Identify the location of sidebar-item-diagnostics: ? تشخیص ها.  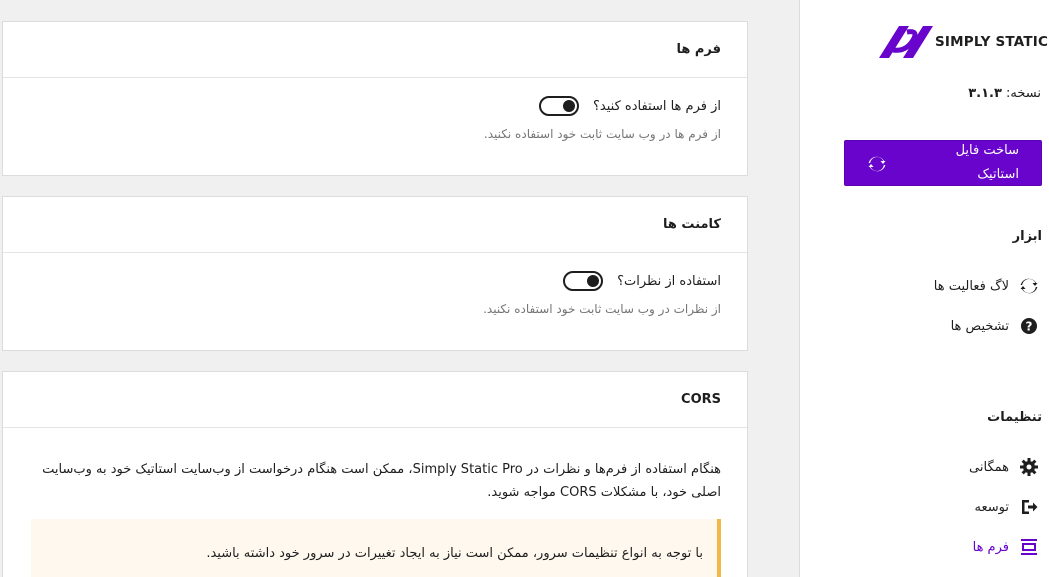
(995, 326).